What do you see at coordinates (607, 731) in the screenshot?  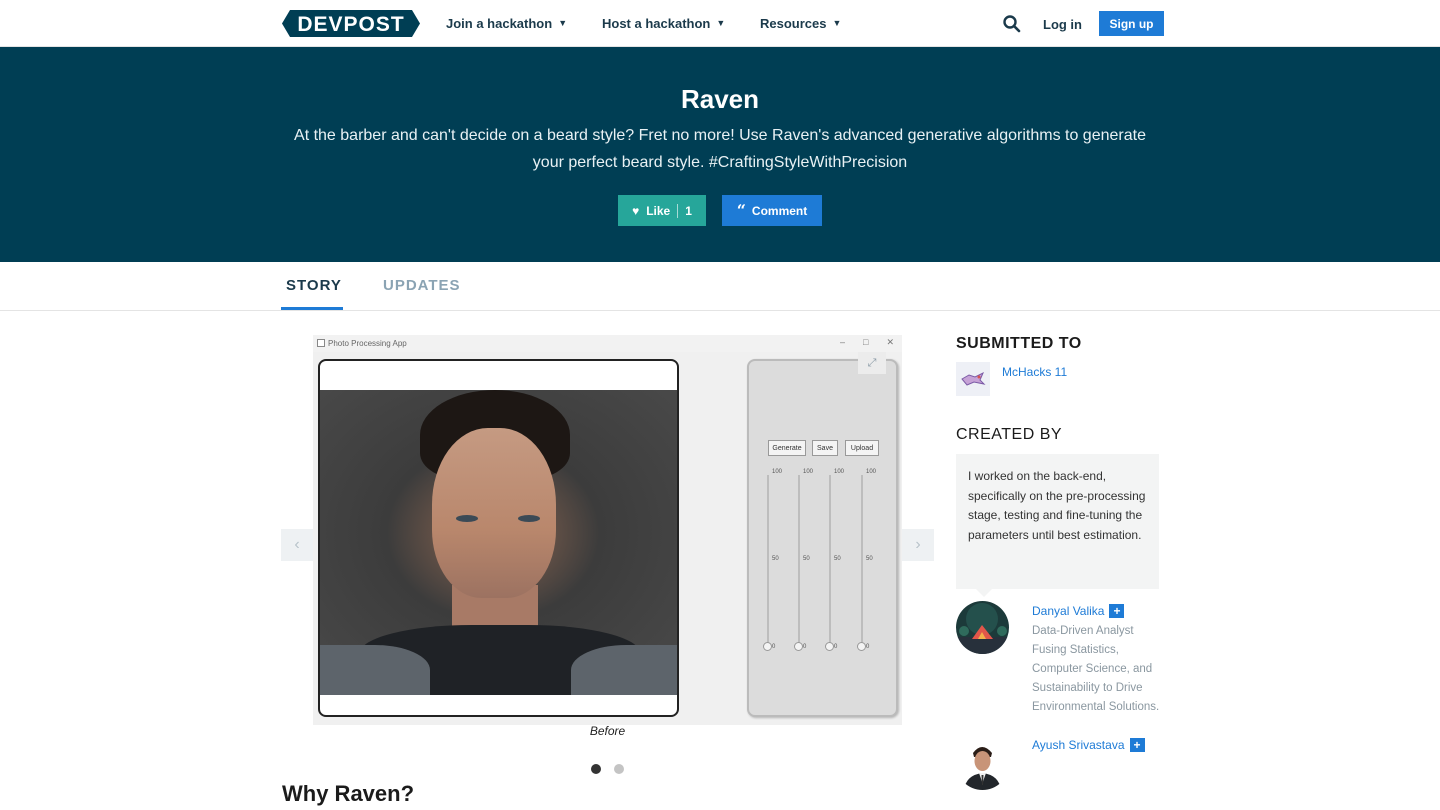 I see `gallery-caption: Before` at bounding box center [607, 731].